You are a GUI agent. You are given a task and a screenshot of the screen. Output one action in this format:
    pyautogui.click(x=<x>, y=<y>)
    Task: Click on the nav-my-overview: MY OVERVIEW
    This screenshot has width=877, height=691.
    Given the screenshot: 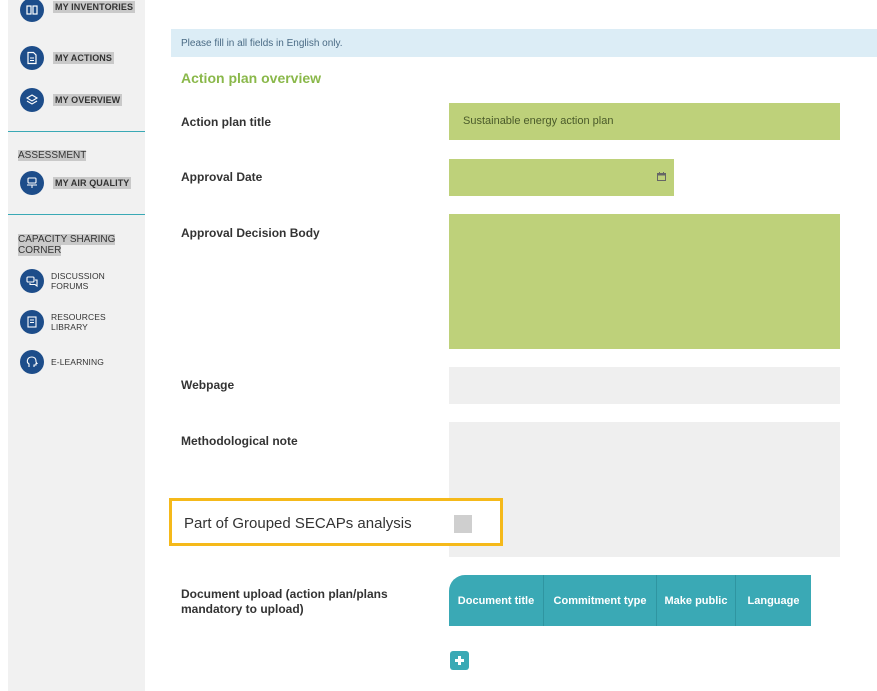 What is the action you would take?
    pyautogui.click(x=71, y=100)
    